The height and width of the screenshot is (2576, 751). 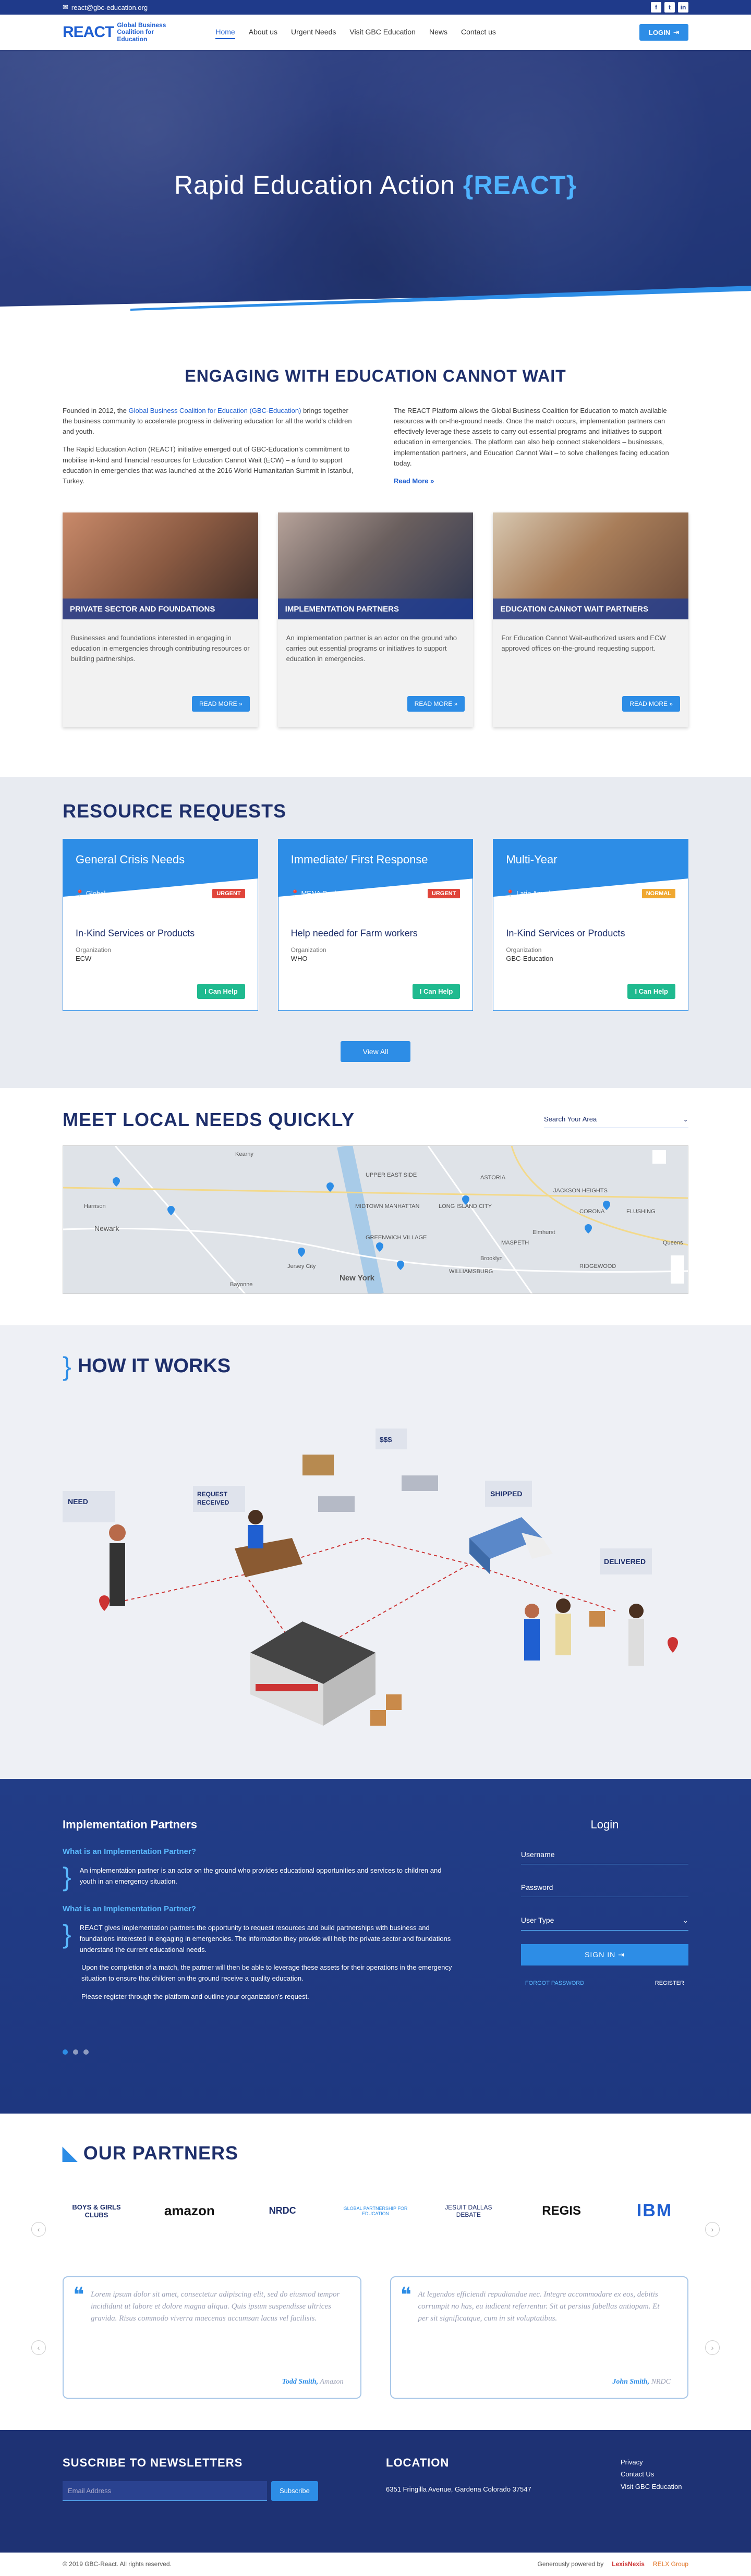 What do you see at coordinates (106, 7) in the screenshot?
I see `contact-email: ✉ react@gbc-education.org` at bounding box center [106, 7].